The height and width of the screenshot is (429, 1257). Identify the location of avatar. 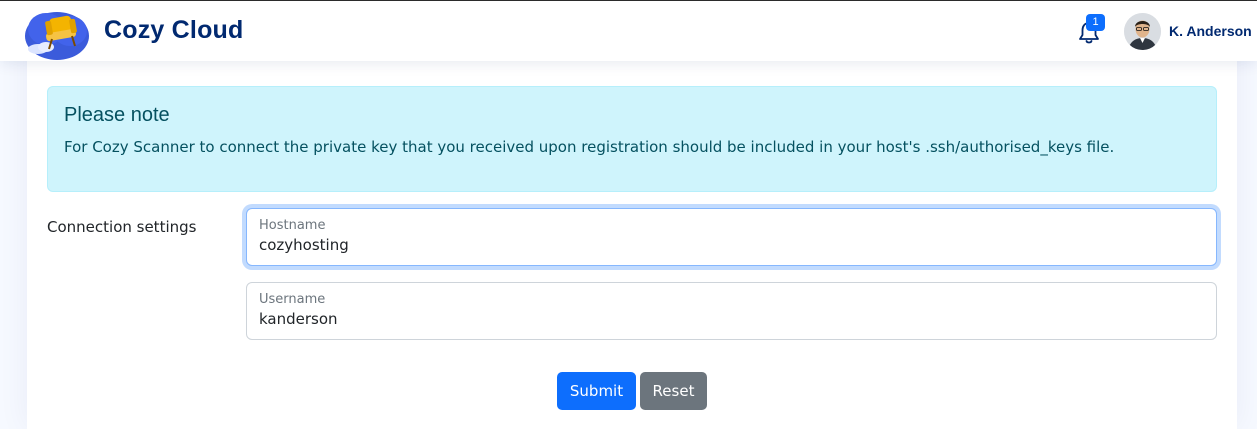
(1142, 31).